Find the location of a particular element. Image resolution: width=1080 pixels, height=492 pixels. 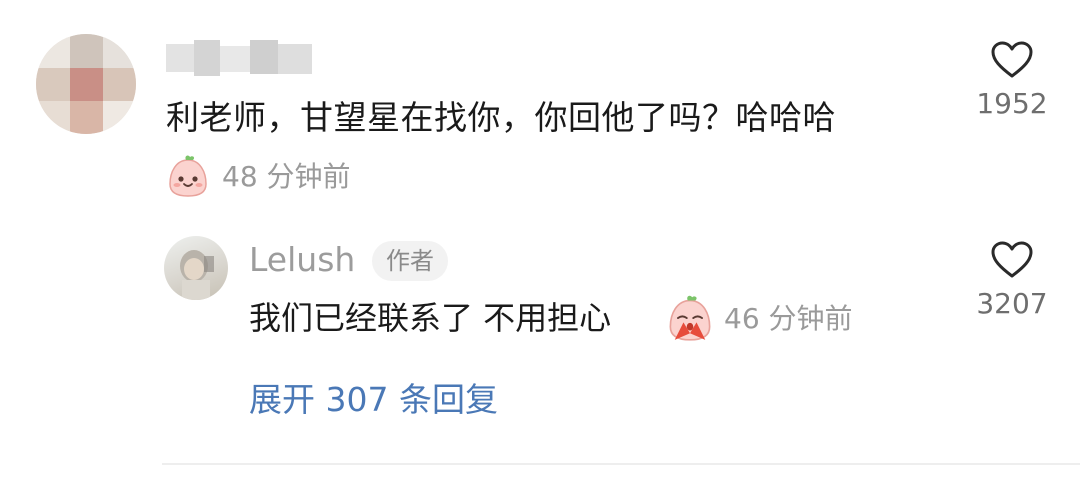

reply-time: 46 分钟前 is located at coordinates (788, 318).